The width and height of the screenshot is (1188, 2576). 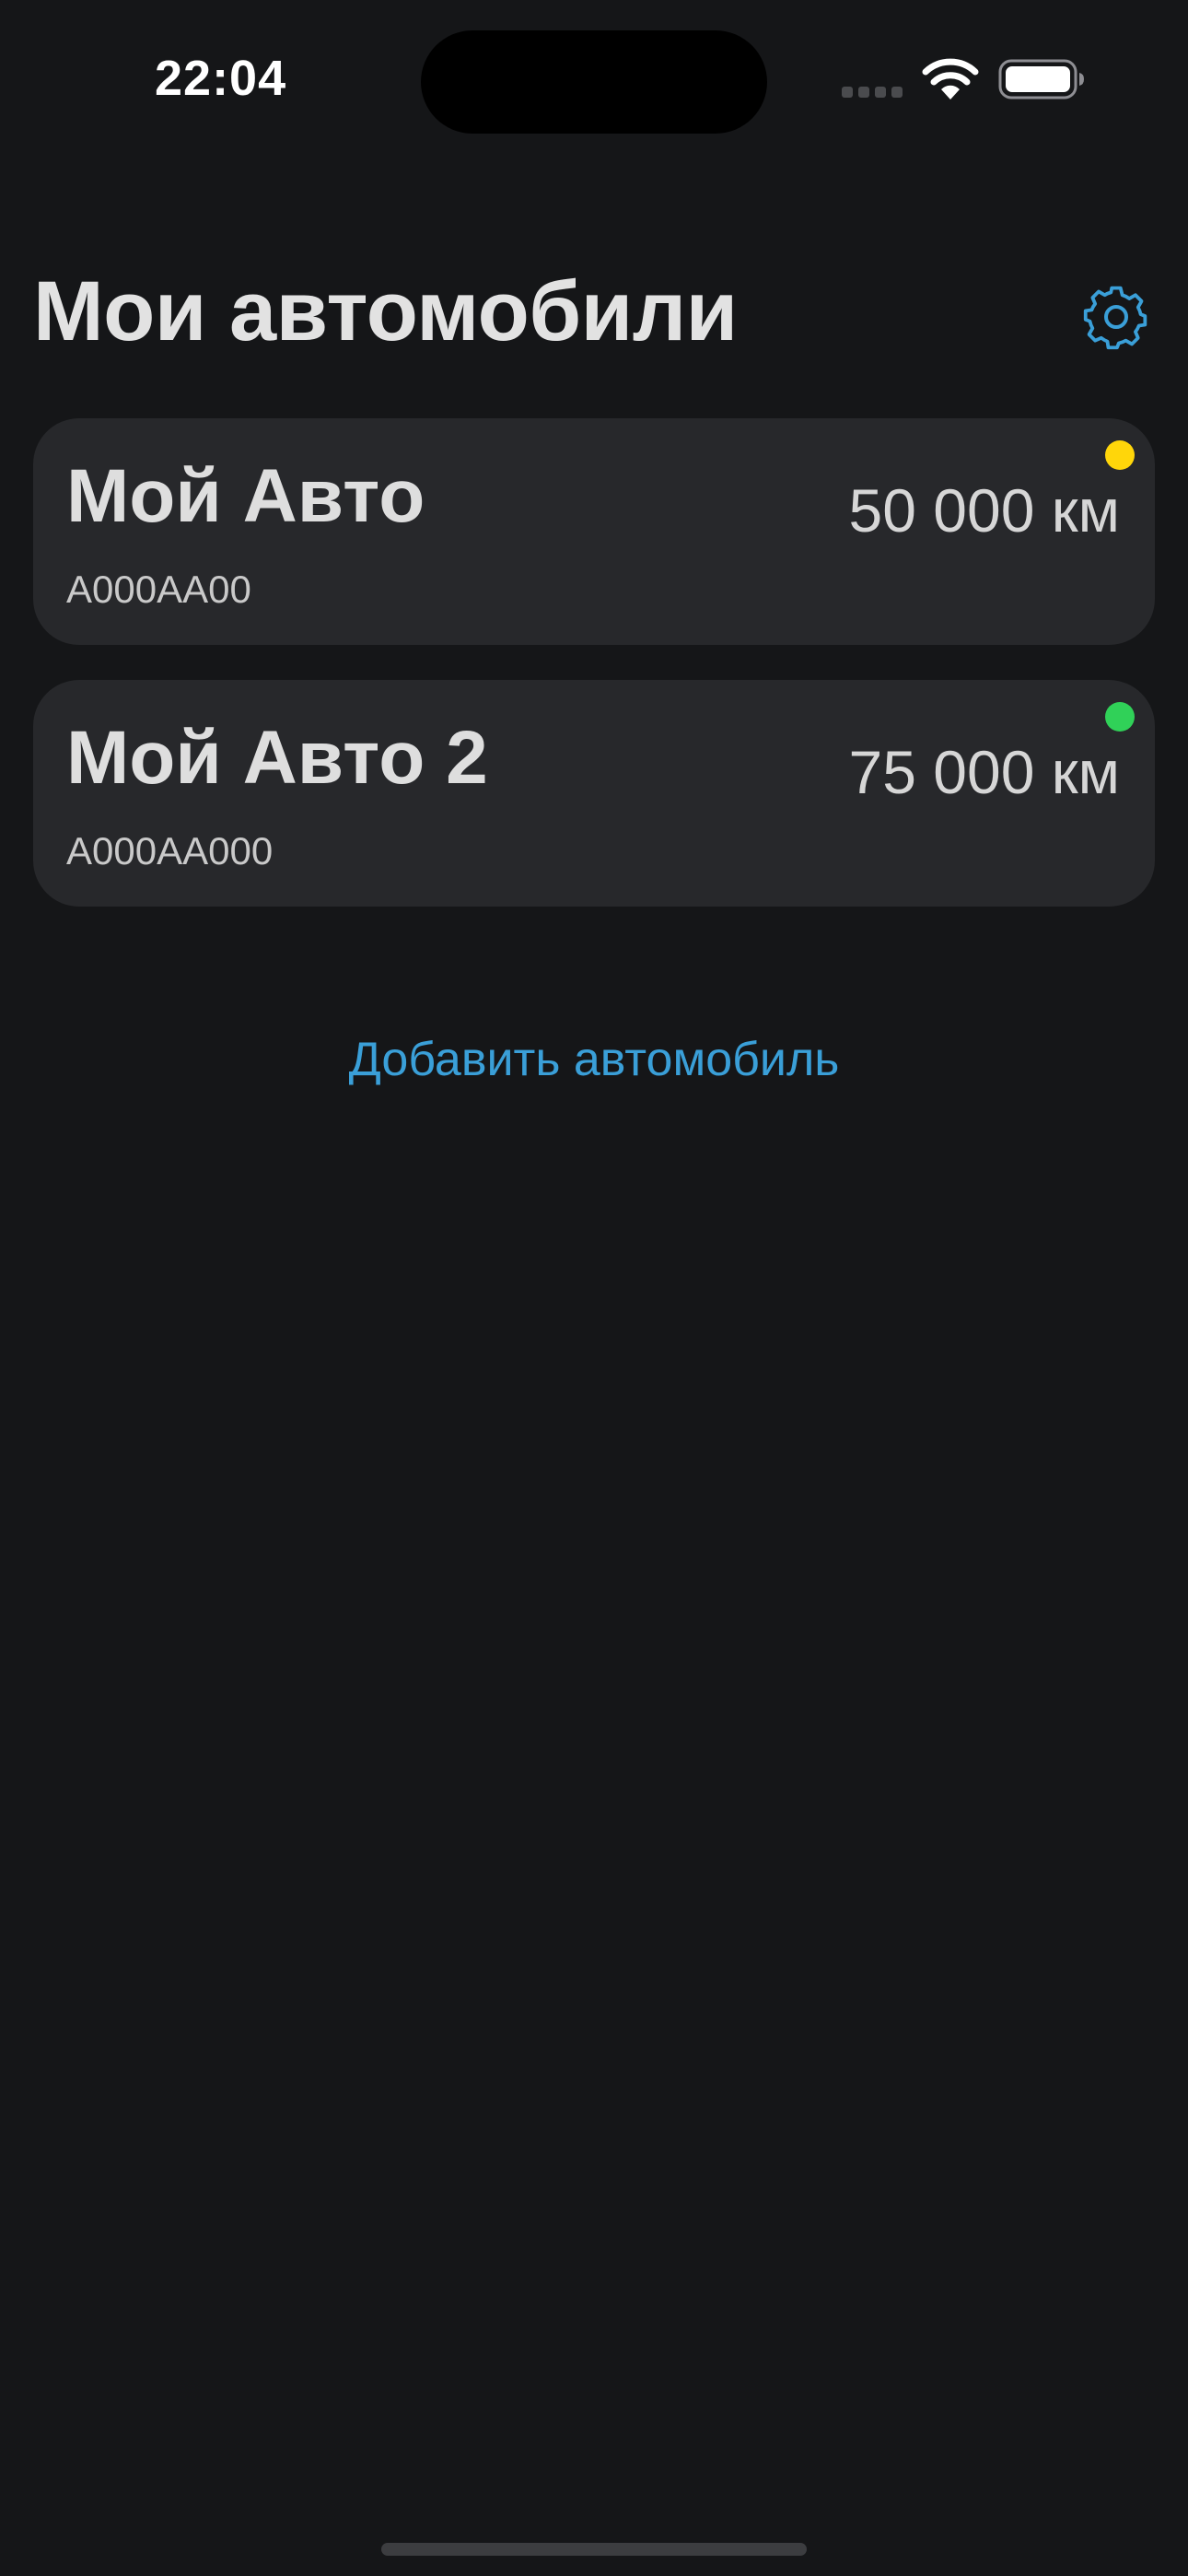 What do you see at coordinates (386, 311) in the screenshot?
I see `page-title: Мои автомобили` at bounding box center [386, 311].